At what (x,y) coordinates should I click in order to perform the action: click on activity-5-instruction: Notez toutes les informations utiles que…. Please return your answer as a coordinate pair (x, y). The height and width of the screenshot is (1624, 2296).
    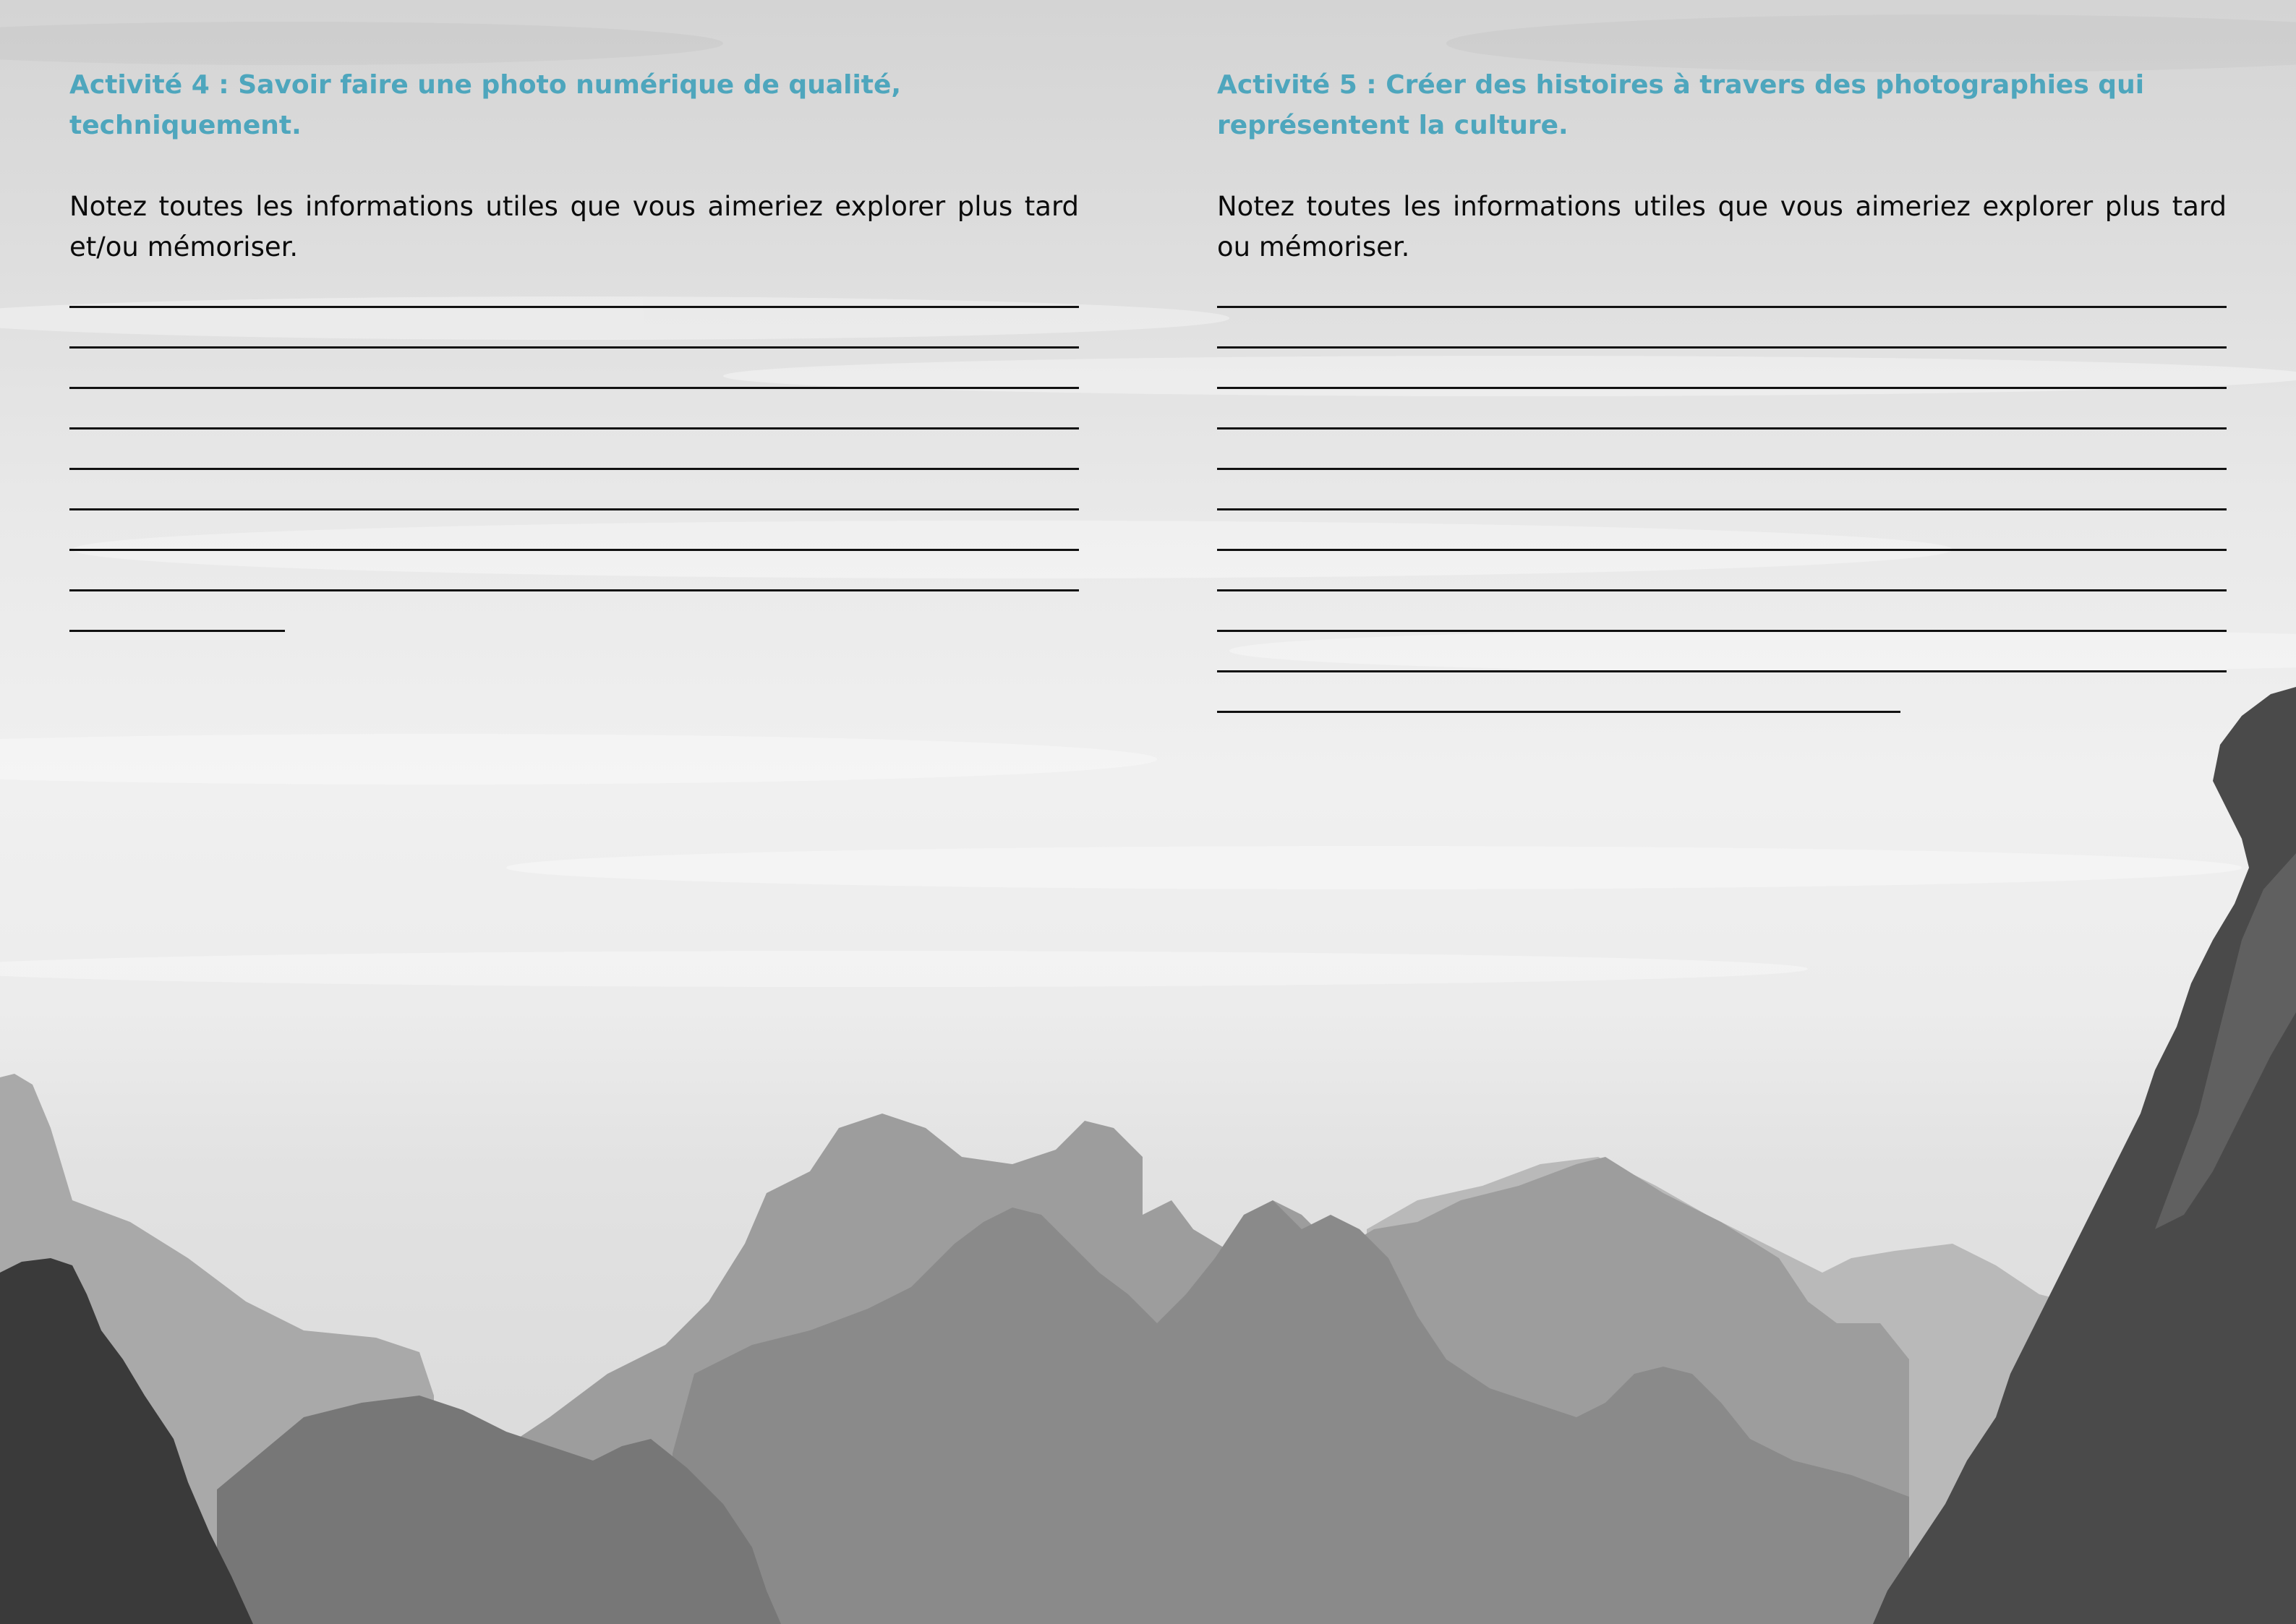
    Looking at the image, I should click on (1722, 226).